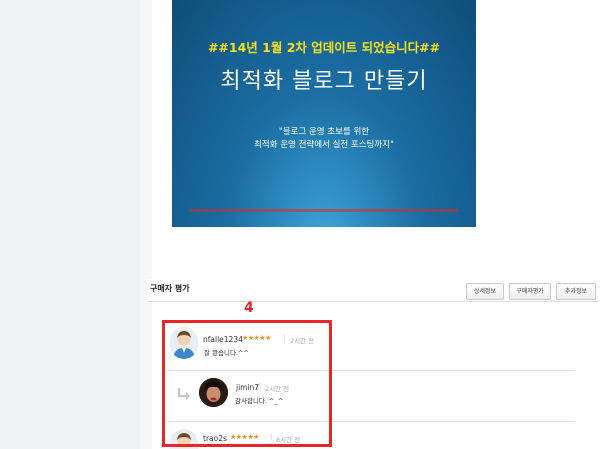 This screenshot has height=449, width=600. Describe the element at coordinates (146, 224) in the screenshot. I see `left-margin-edge` at that location.